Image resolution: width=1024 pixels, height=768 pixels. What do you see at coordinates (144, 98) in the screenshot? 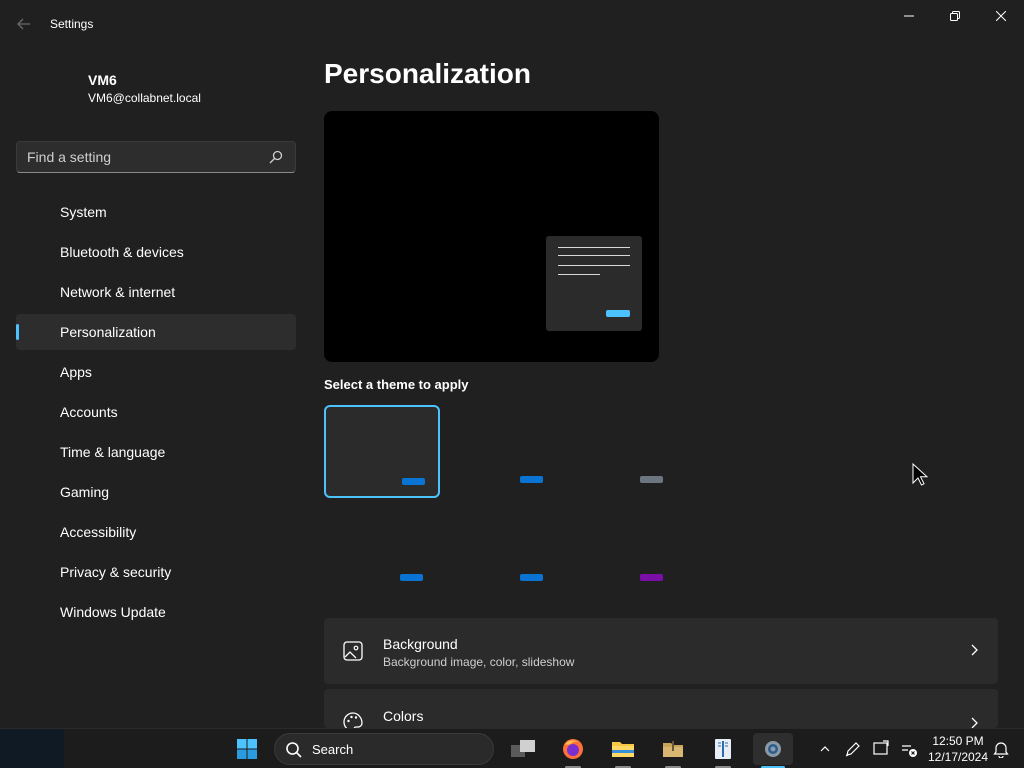
I see `profile-email: VM6@collabnet.local` at bounding box center [144, 98].